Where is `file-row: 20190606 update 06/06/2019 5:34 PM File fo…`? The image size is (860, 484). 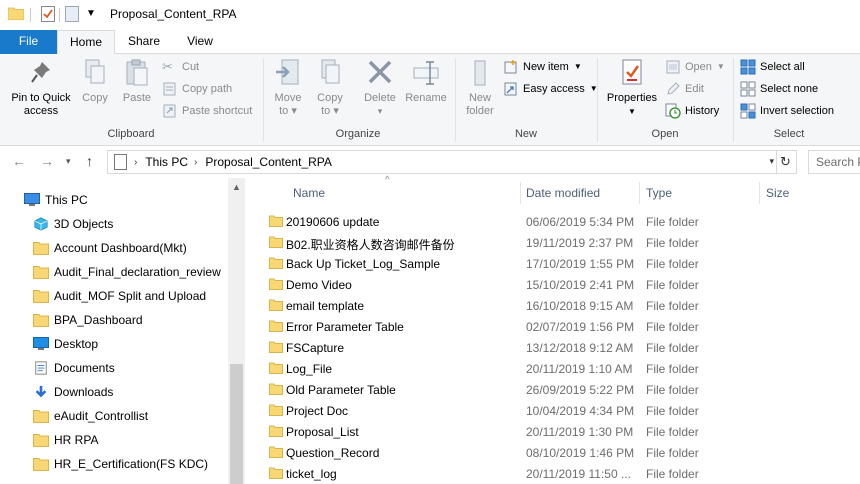 file-row: 20190606 update 06/06/2019 5:34 PM File fo… is located at coordinates (552, 222).